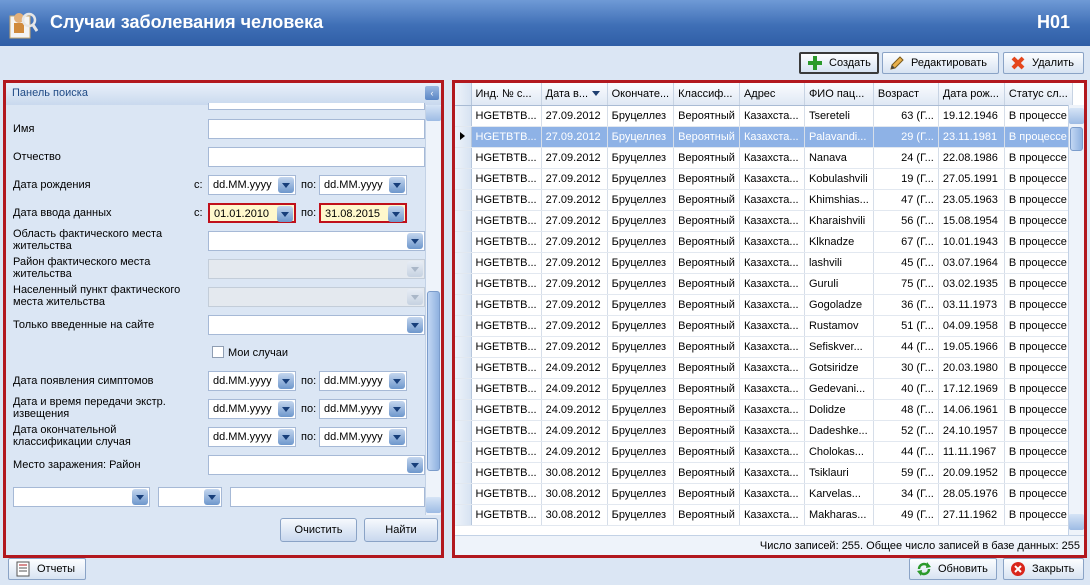 This screenshot has width=1090, height=585. Describe the element at coordinates (839, 221) in the screenshot. I see `table-cell: Kharaishvili` at that location.